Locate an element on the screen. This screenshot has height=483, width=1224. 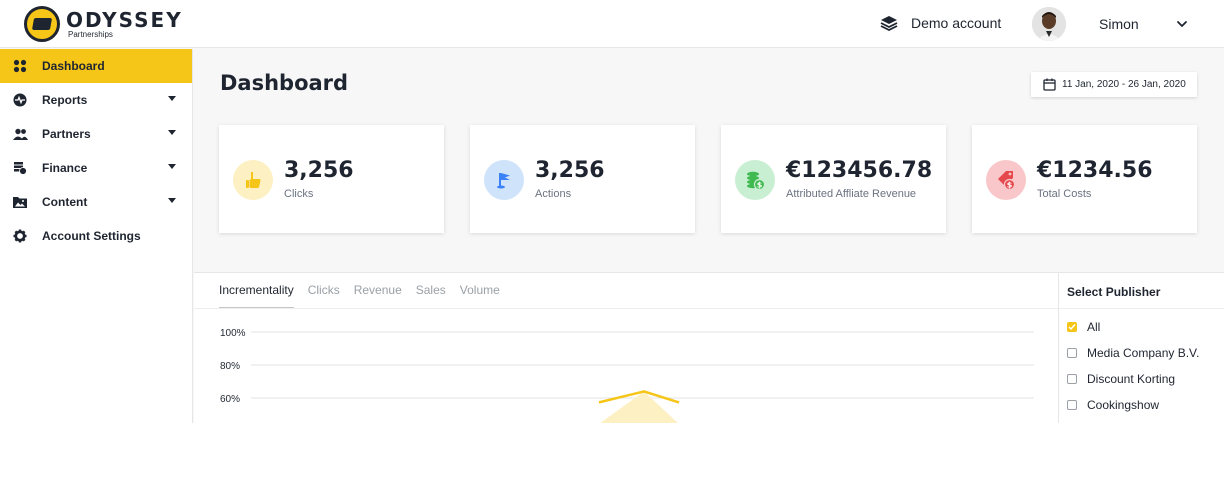
logo-name: ODYSSEY is located at coordinates (124, 19).